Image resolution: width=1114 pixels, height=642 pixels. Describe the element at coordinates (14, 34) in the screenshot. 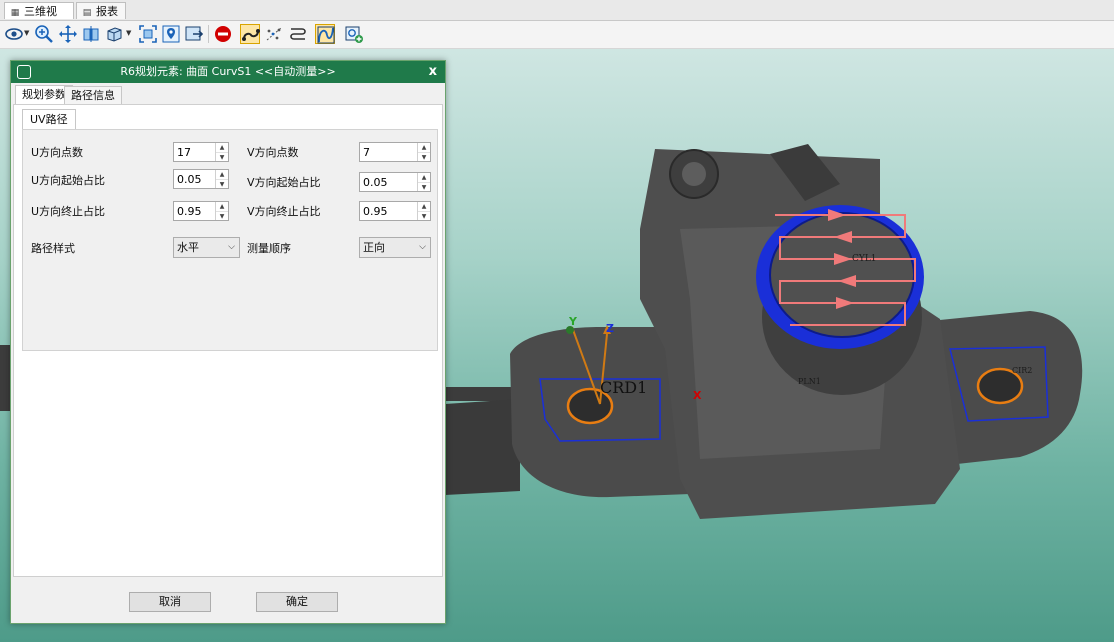

I see `eye-icon` at that location.